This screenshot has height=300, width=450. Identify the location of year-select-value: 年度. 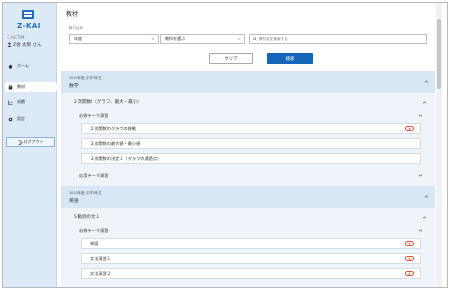
(78, 38).